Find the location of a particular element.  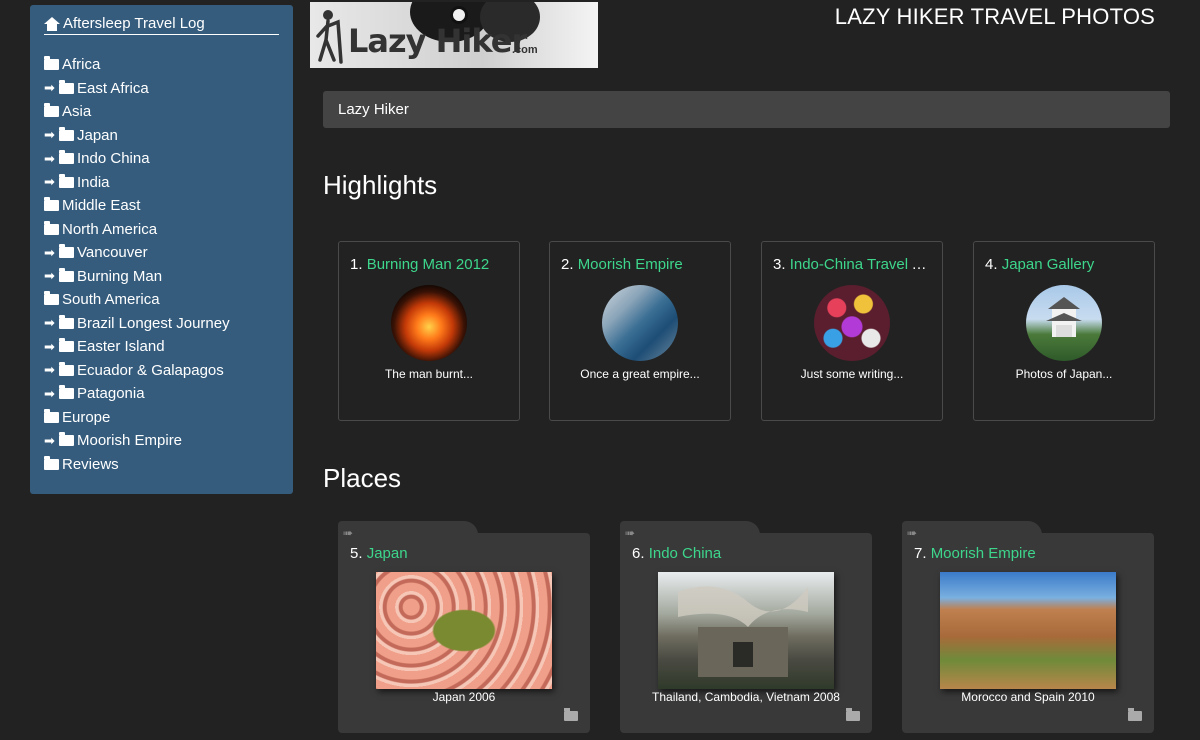

sidebar-item-label: Middle East is located at coordinates (101, 206).